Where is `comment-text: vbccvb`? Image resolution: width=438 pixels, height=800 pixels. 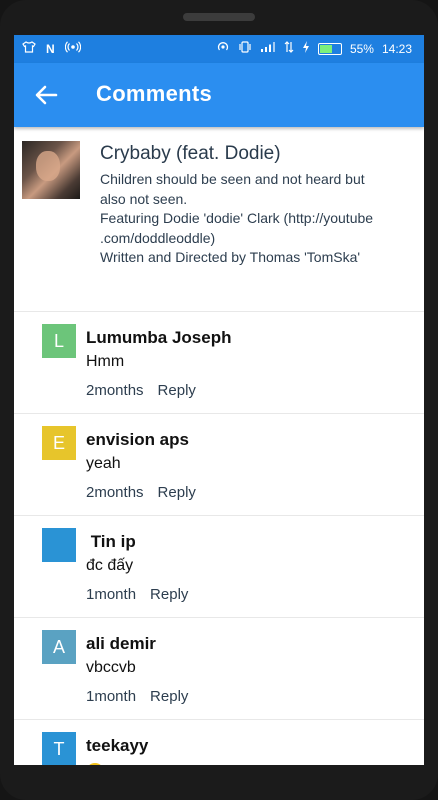
comment-text: vbccvb is located at coordinates (111, 667).